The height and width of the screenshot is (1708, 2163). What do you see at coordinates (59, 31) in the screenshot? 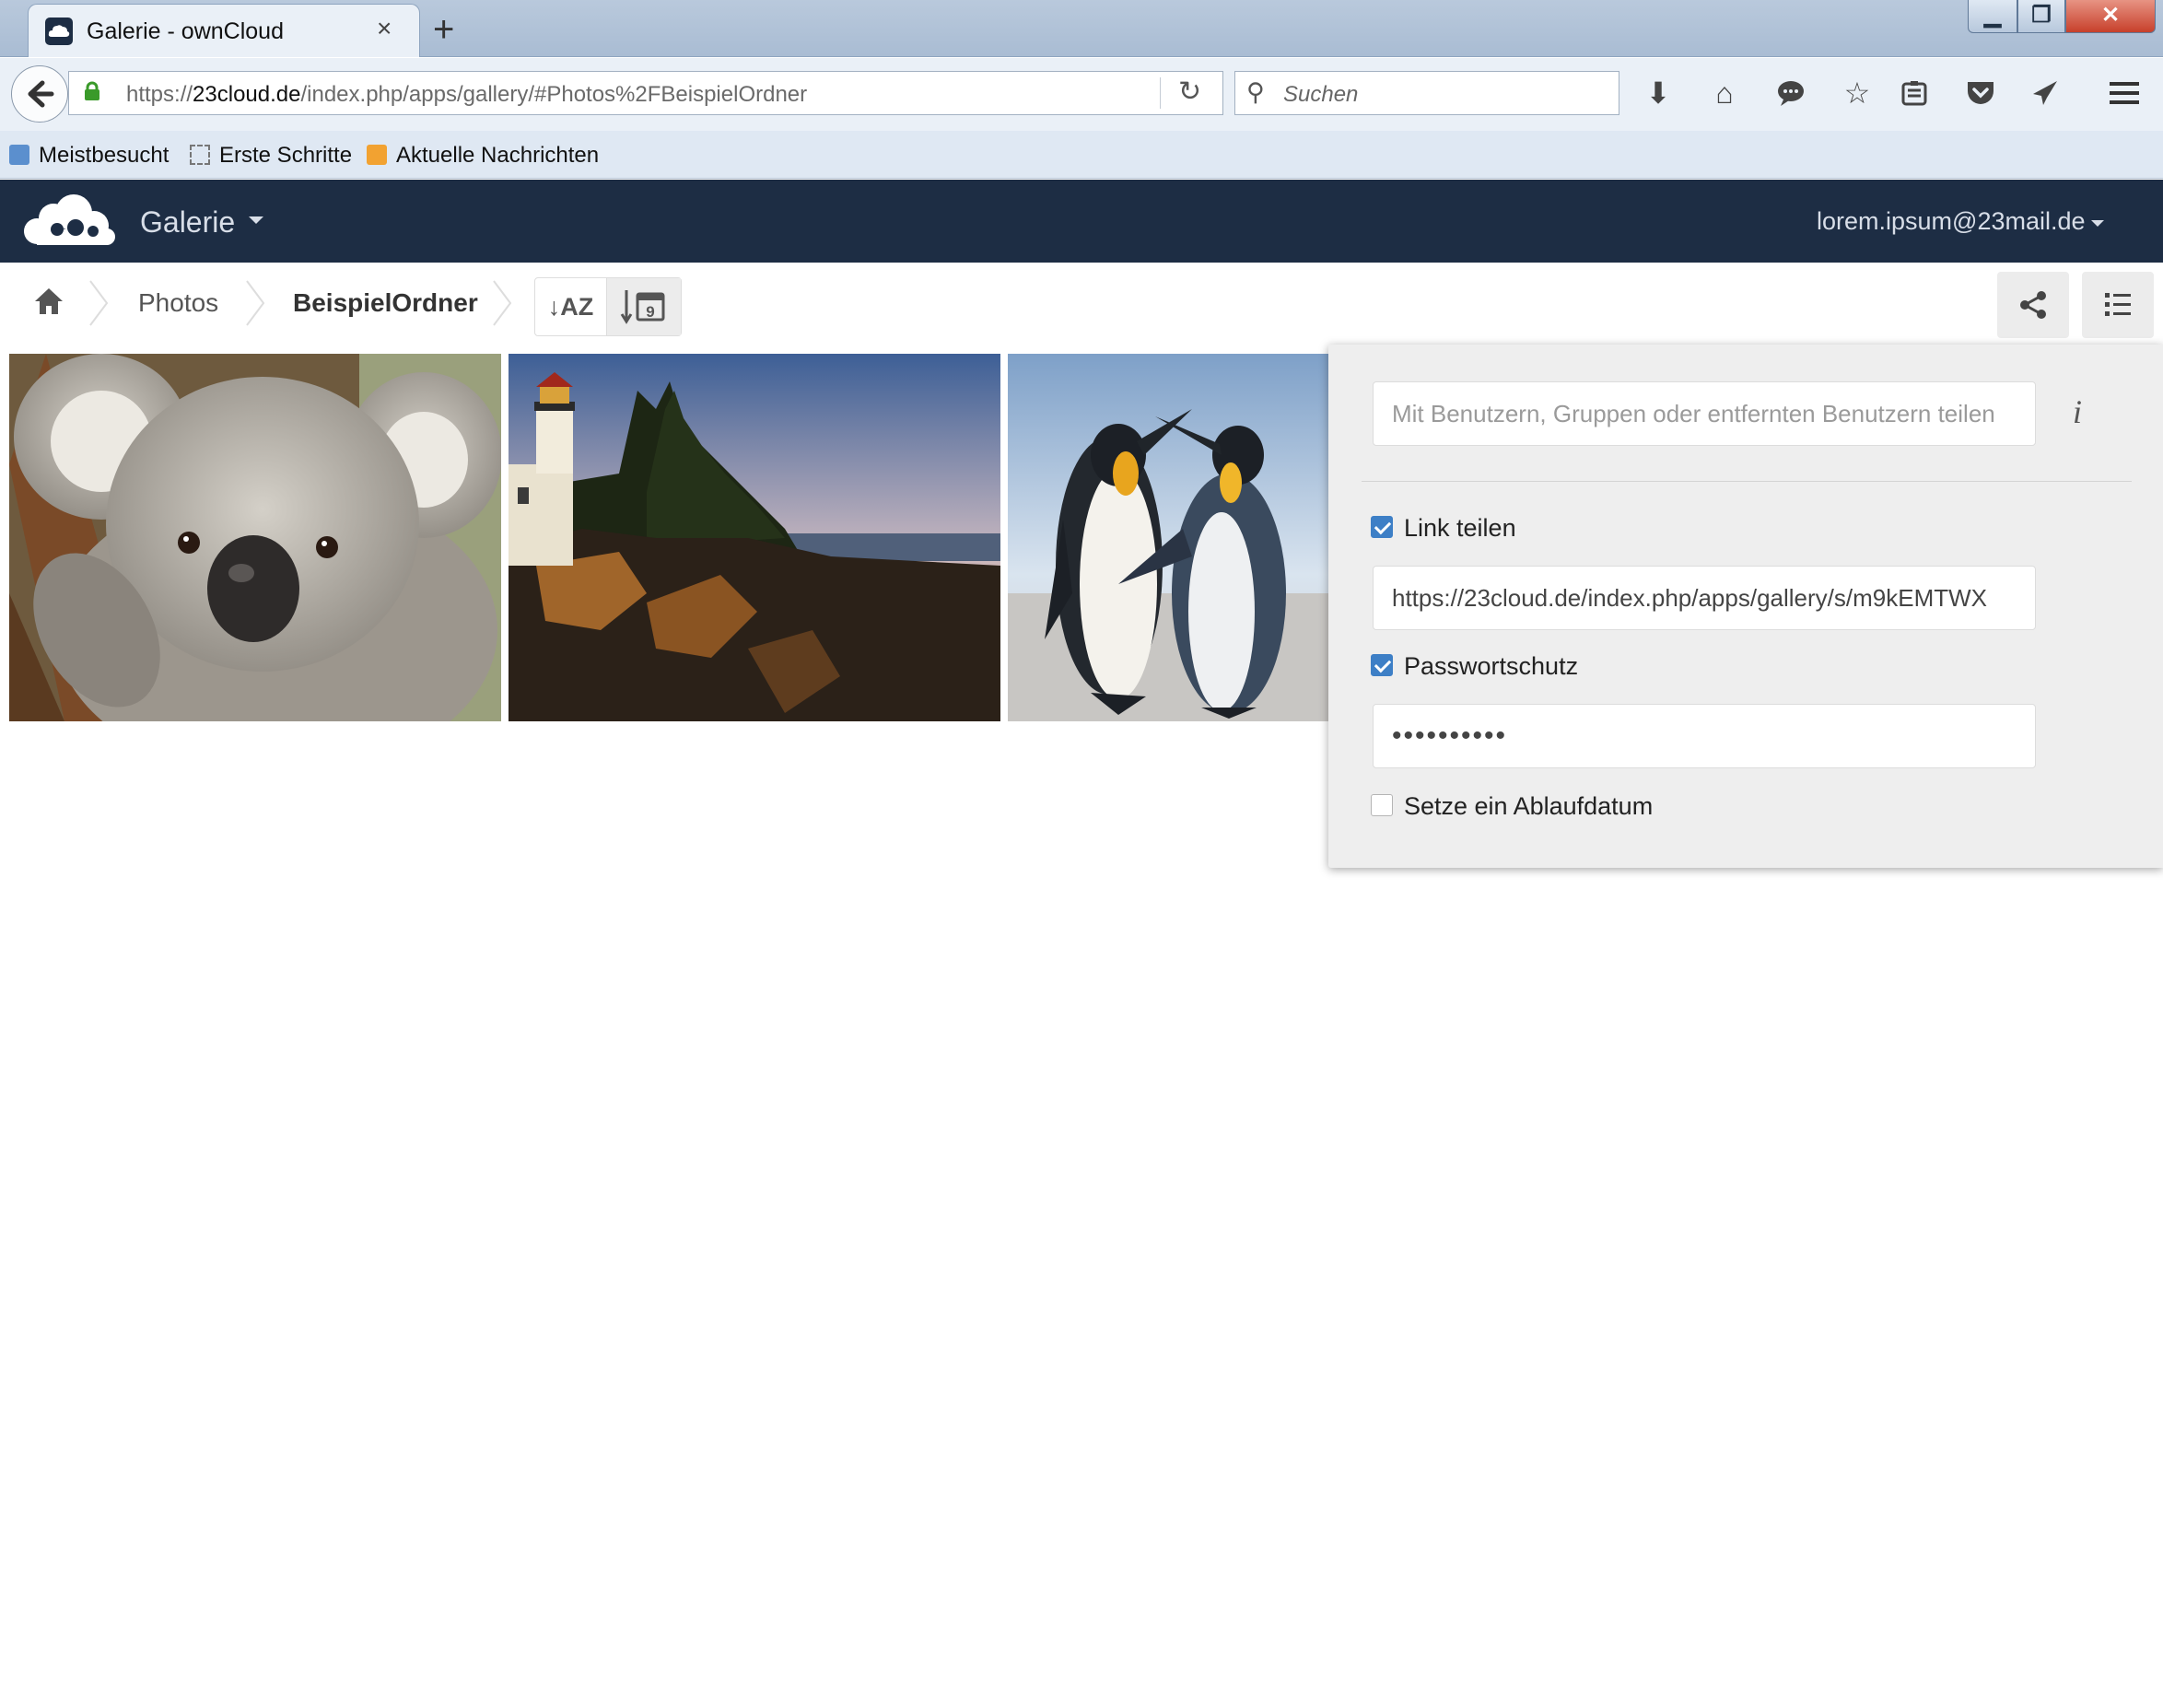
I see `owncloud-favicon-icon` at bounding box center [59, 31].